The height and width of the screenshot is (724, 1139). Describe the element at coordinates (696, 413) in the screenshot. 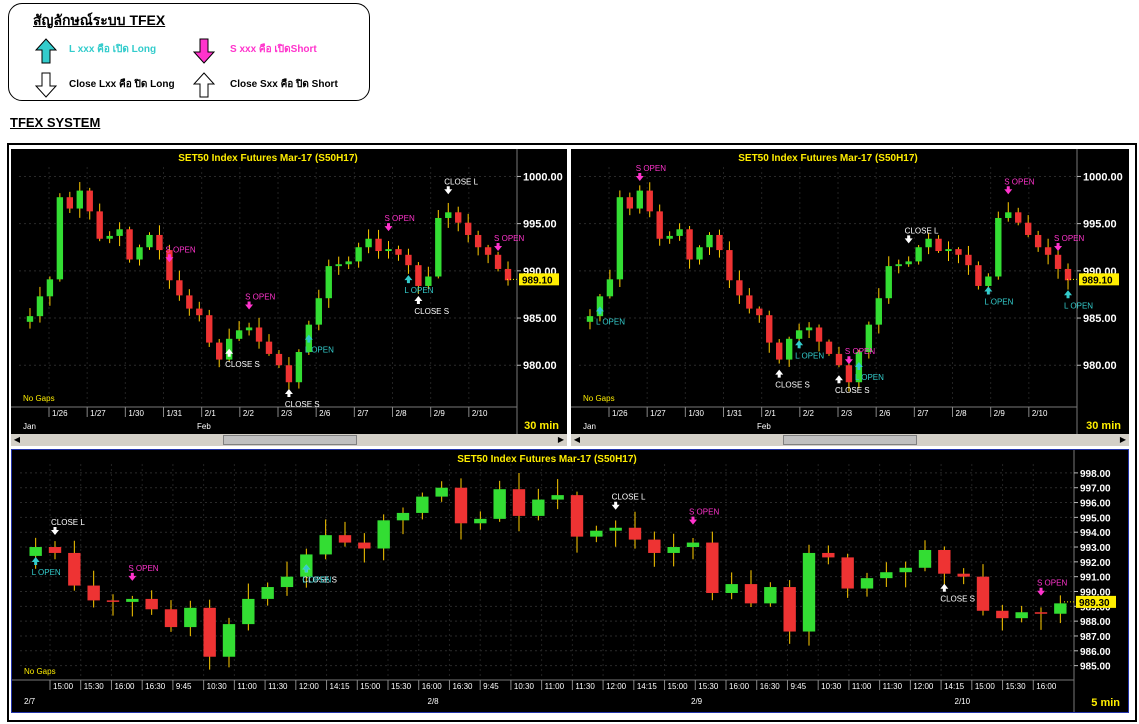

I see `x-tick-label: 1/30` at that location.